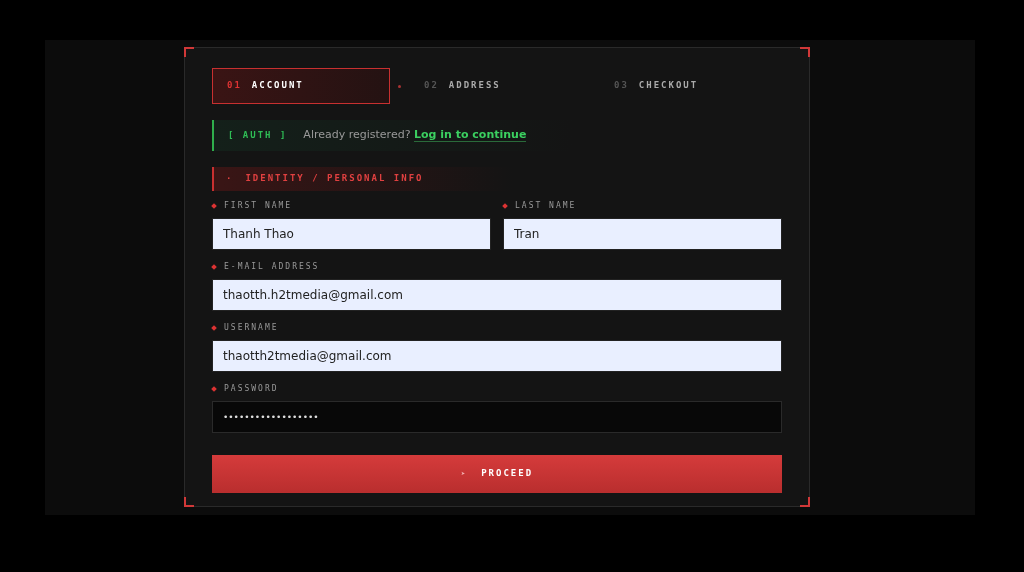 The height and width of the screenshot is (572, 1024). Describe the element at coordinates (230, 179) in the screenshot. I see `section-marker: ·` at that location.